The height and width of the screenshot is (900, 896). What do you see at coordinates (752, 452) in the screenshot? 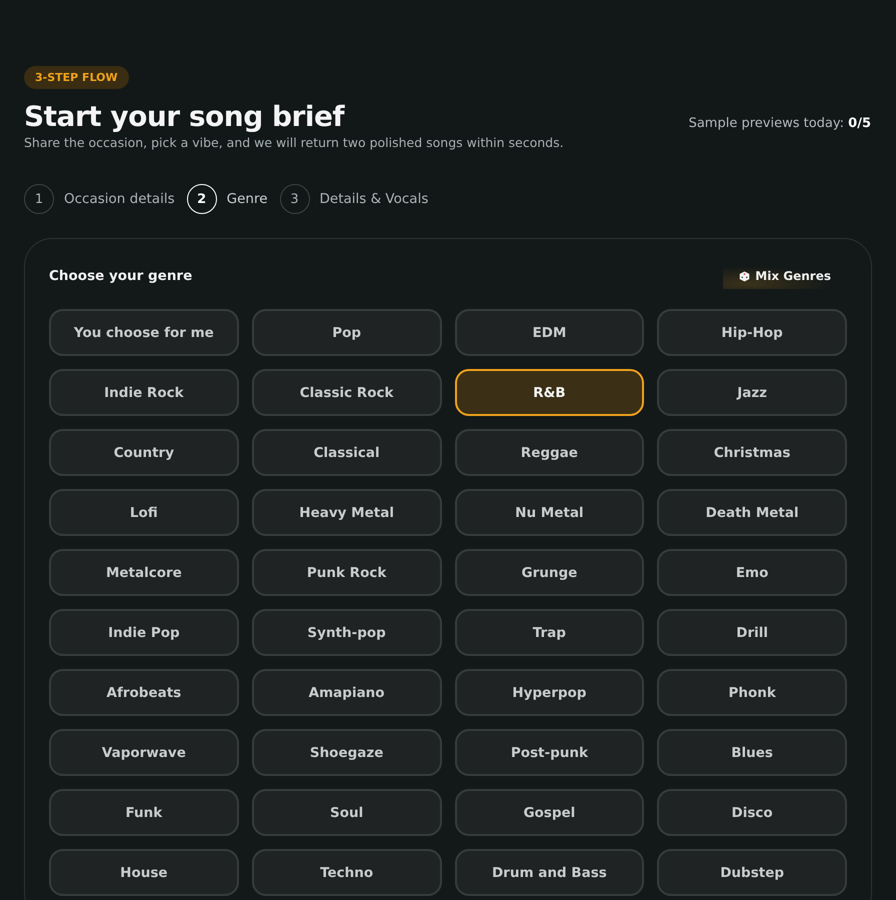
I see `genre-option: Christmas` at bounding box center [752, 452].